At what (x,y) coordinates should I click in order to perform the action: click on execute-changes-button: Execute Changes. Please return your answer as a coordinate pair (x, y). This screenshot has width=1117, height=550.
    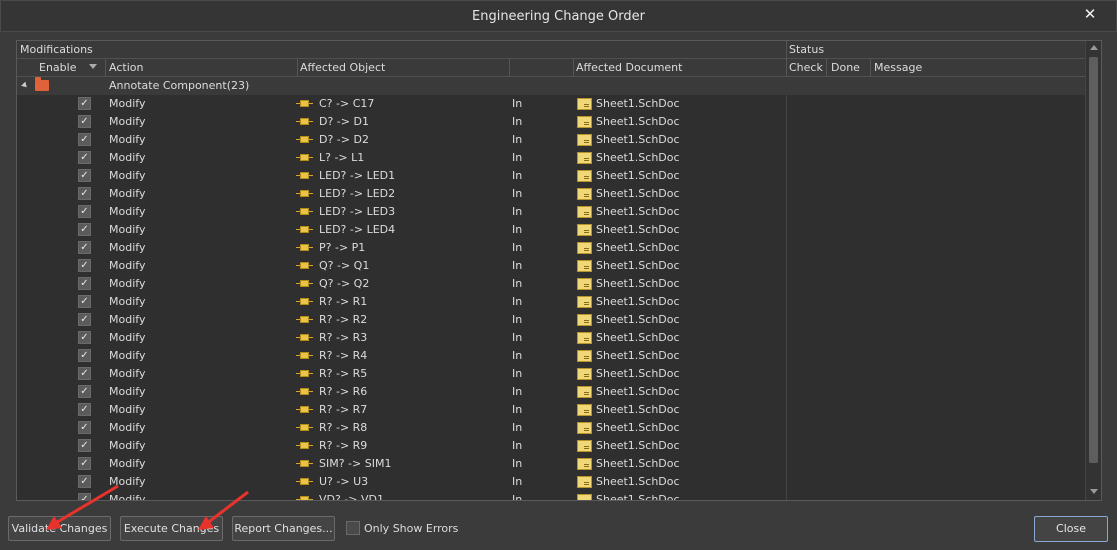
    Looking at the image, I should click on (171, 528).